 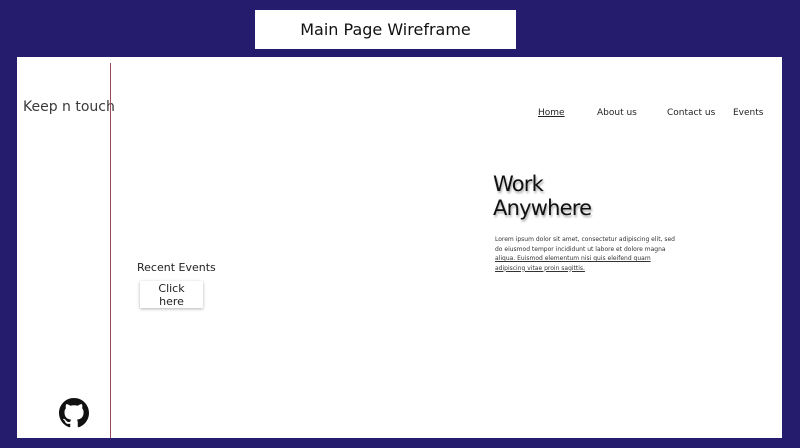 What do you see at coordinates (176, 267) in the screenshot?
I see `recent-events-heading: Recent Events` at bounding box center [176, 267].